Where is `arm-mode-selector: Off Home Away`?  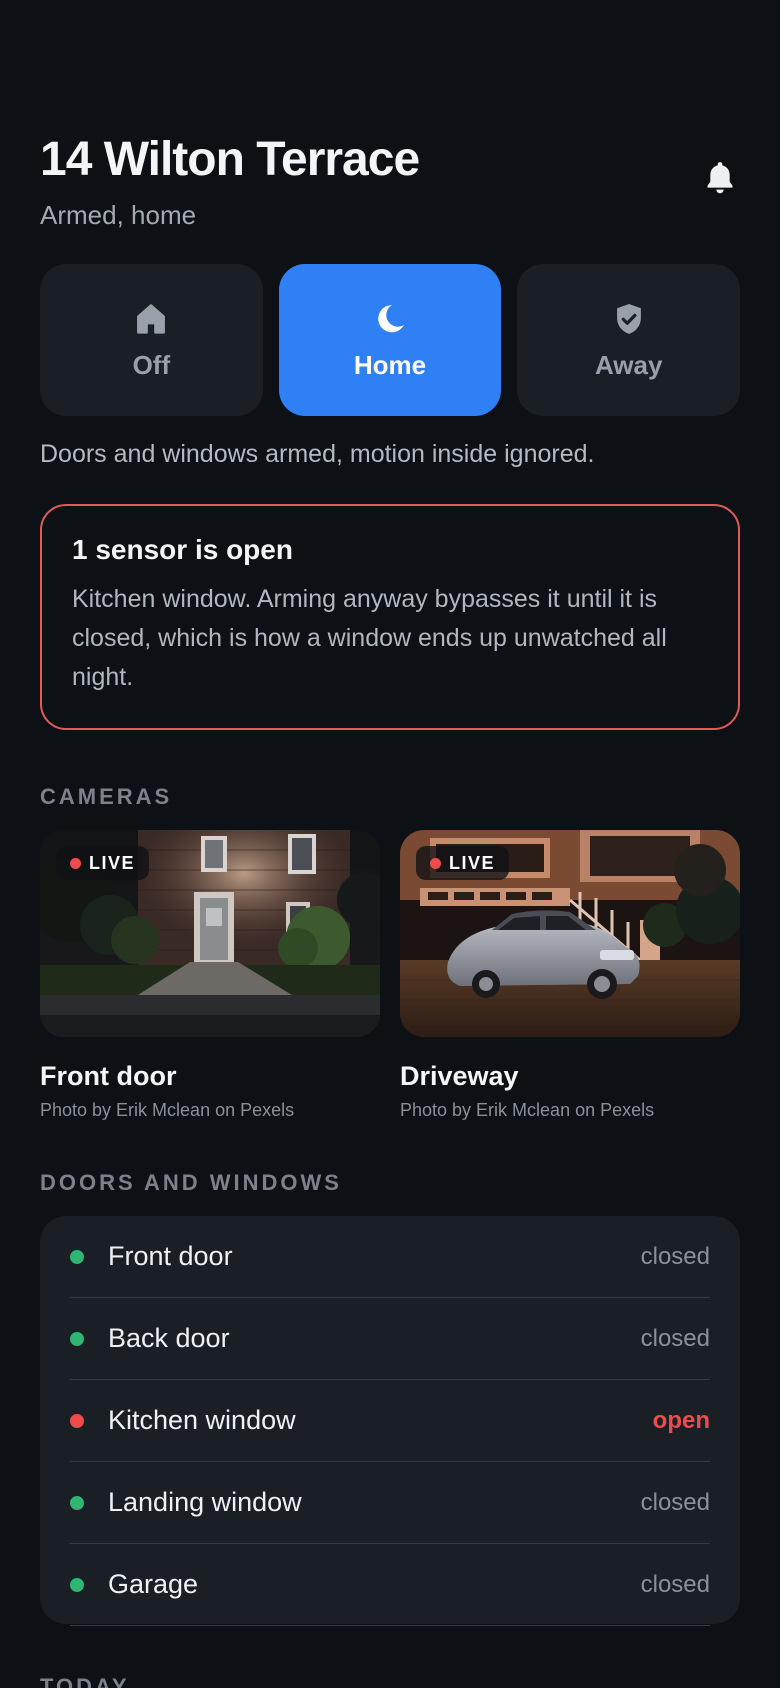 arm-mode-selector: Off Home Away is located at coordinates (390, 340).